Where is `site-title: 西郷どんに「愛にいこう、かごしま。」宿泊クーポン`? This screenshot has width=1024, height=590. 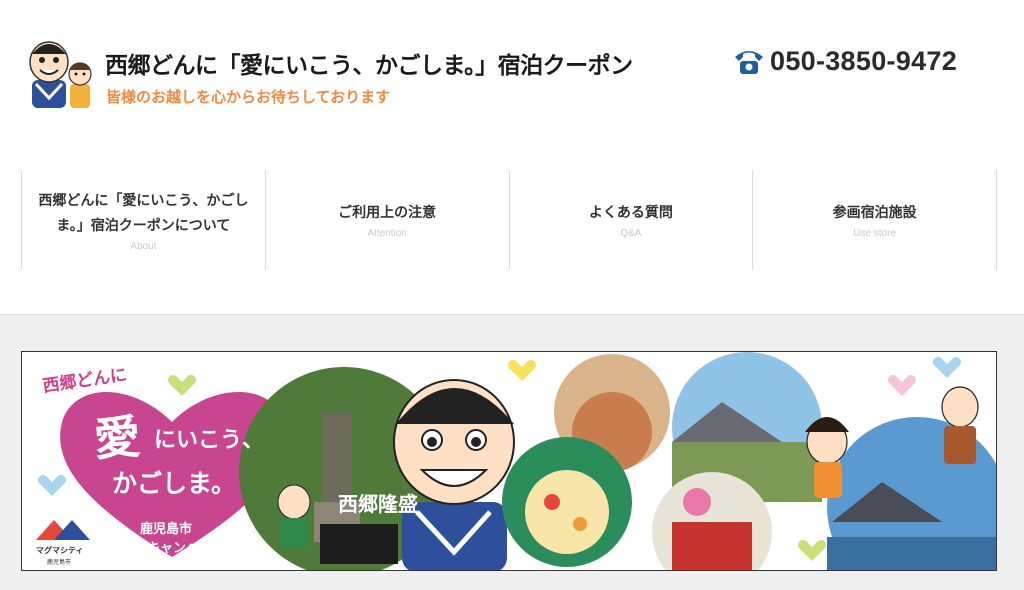 site-title: 西郷どんに「愛にいこう、かごしま。」宿泊クーポン is located at coordinates (369, 63).